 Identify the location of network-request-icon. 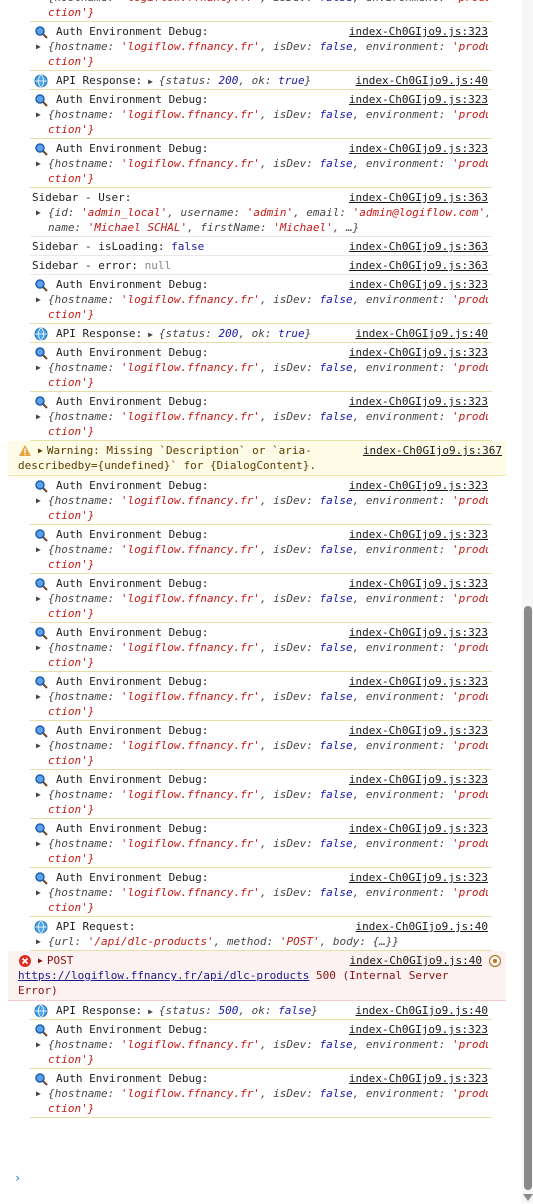
(495, 961).